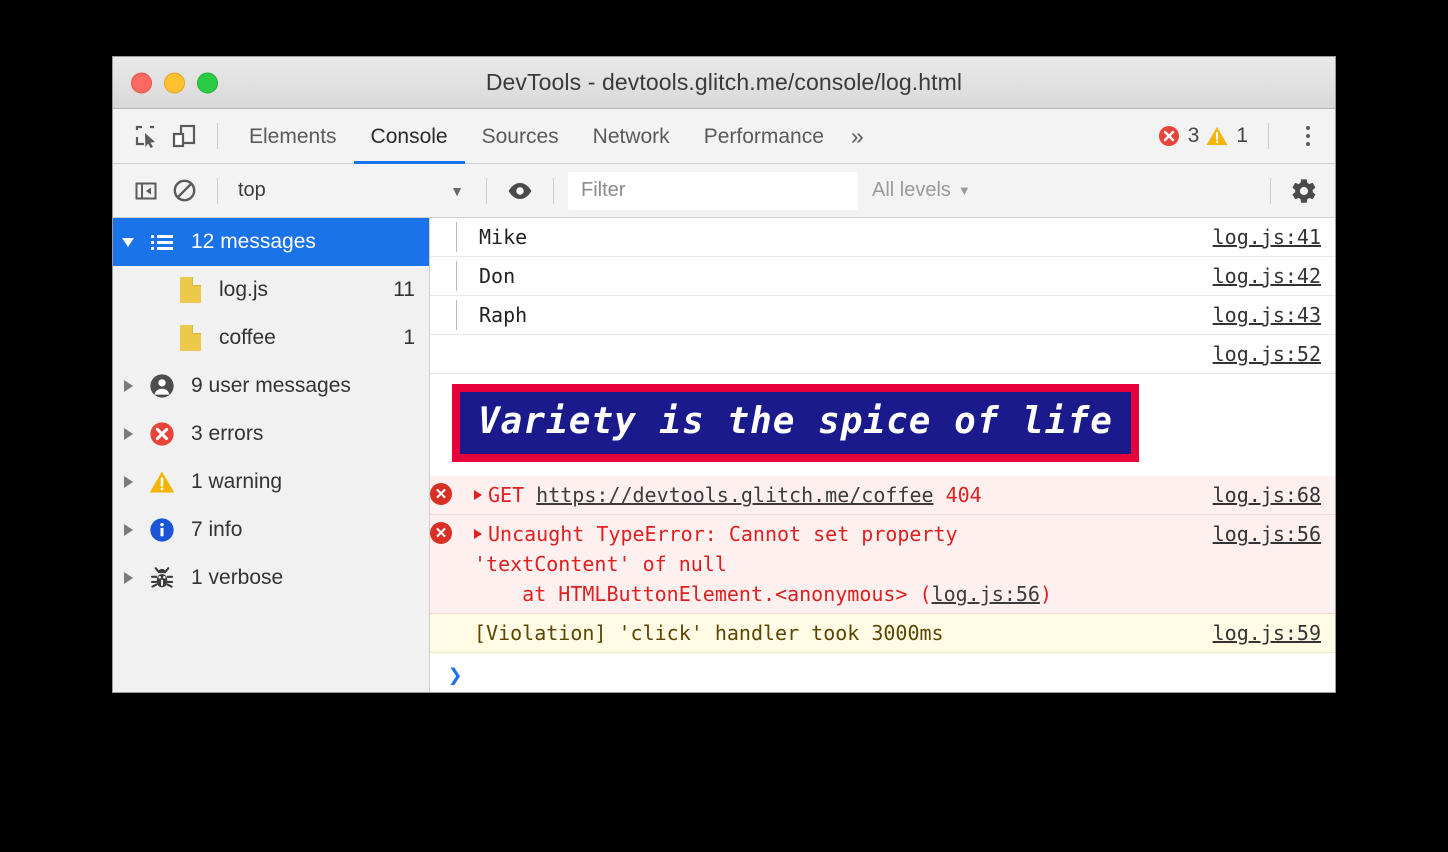 The image size is (1448, 852). What do you see at coordinates (271, 530) in the screenshot?
I see `sidebar-item-info: 7 info` at bounding box center [271, 530].